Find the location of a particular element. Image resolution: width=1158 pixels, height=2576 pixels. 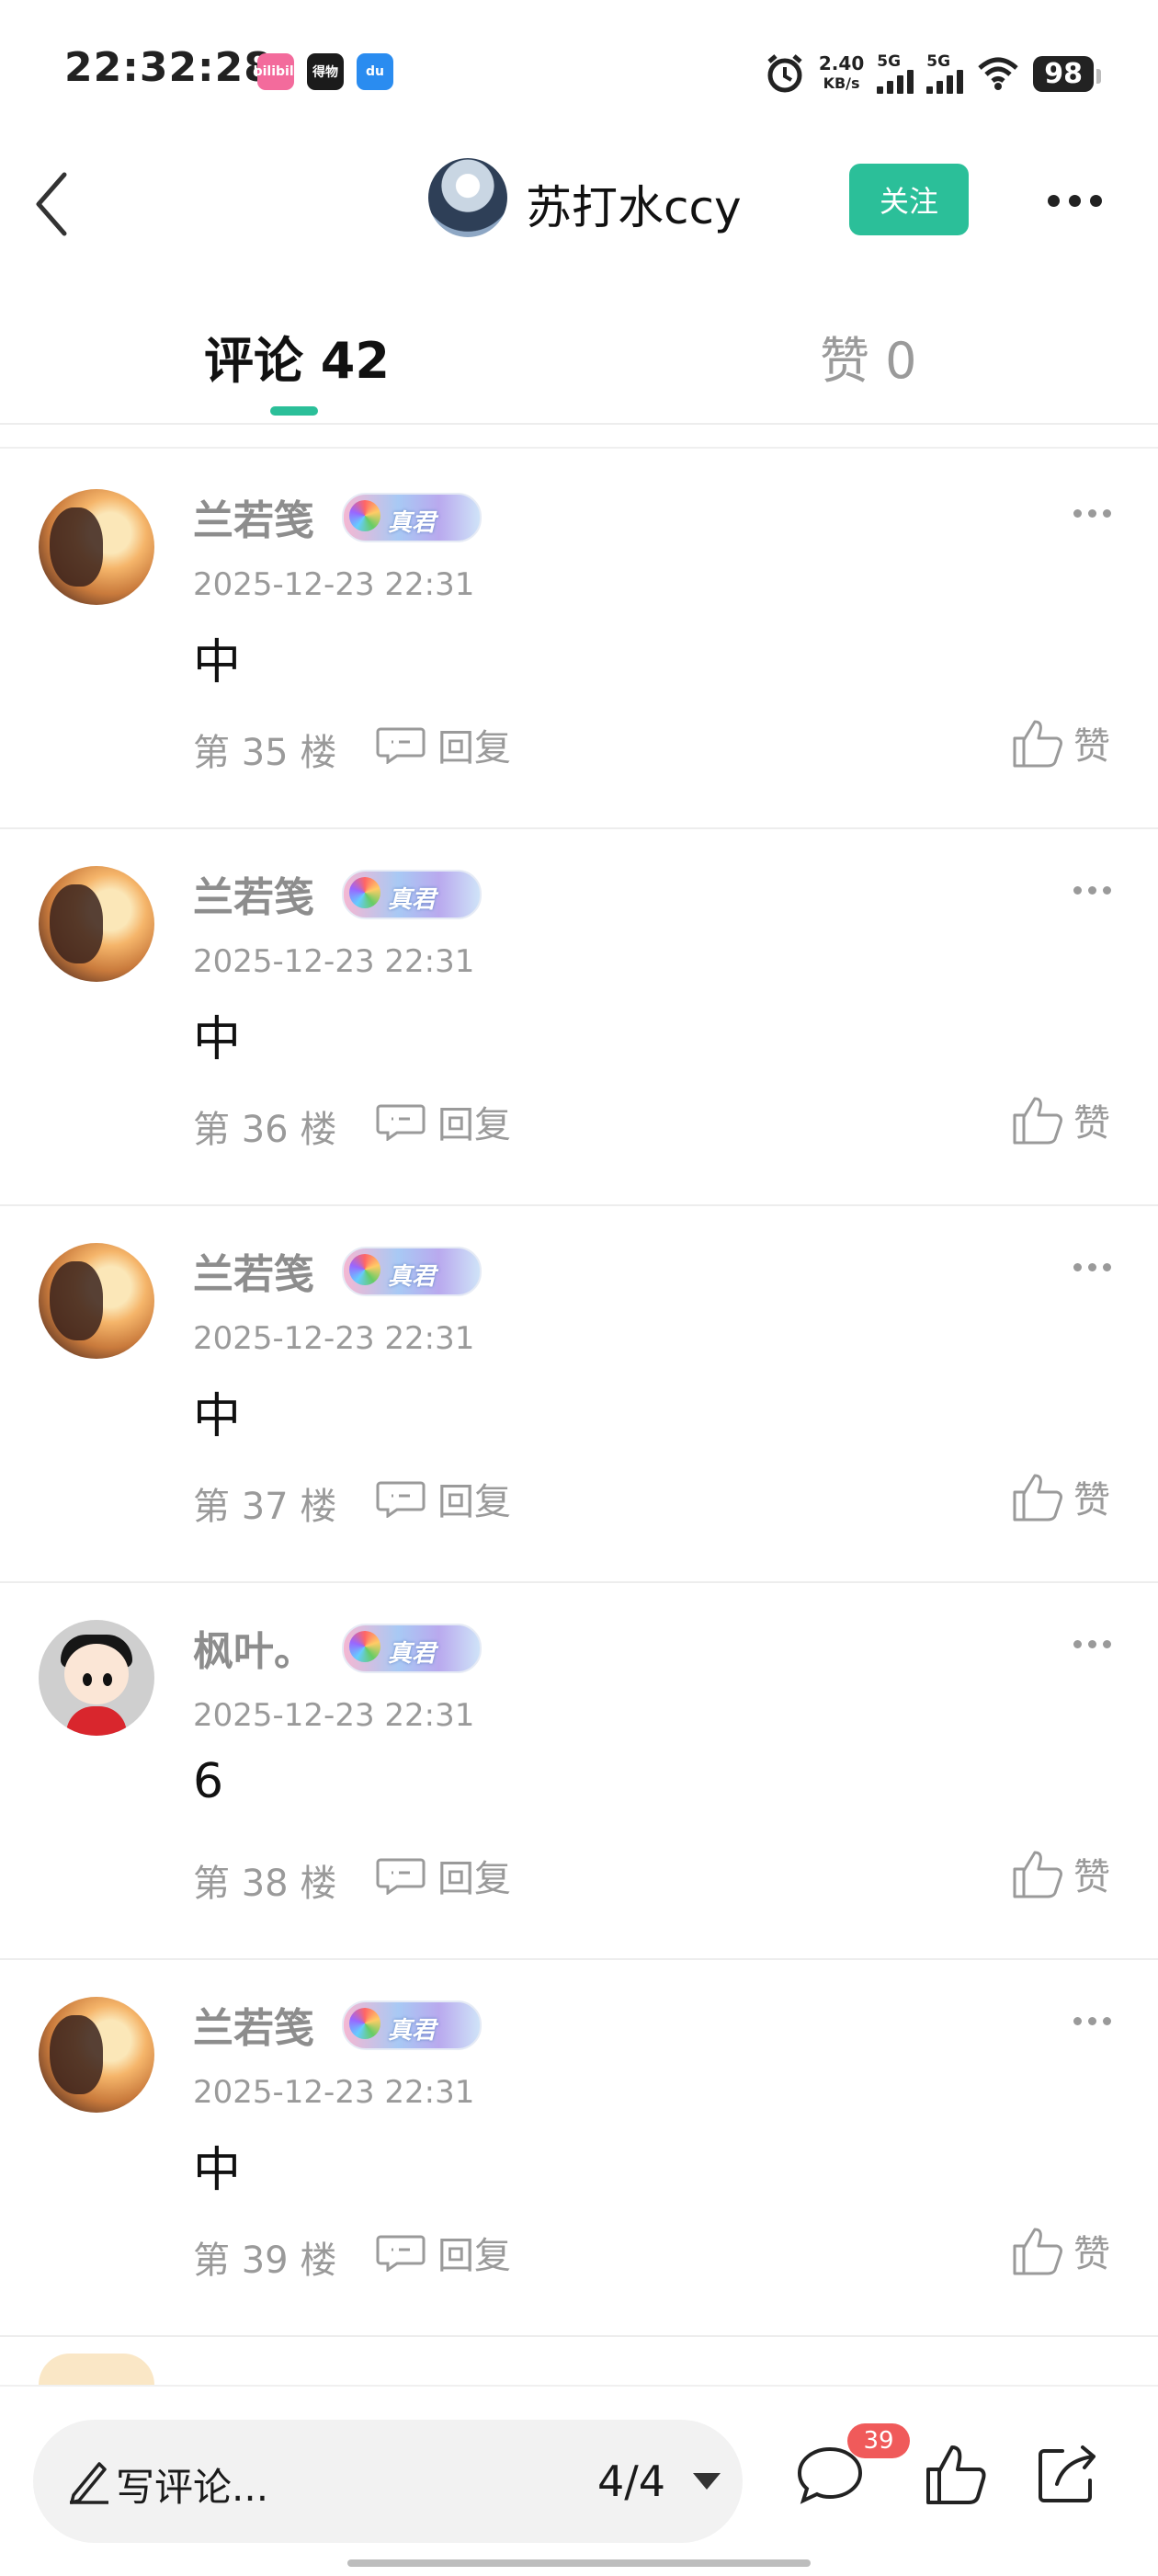

status-right-cluster: 2.40 KB/s 5G 5G 98 is located at coordinates (933, 73).